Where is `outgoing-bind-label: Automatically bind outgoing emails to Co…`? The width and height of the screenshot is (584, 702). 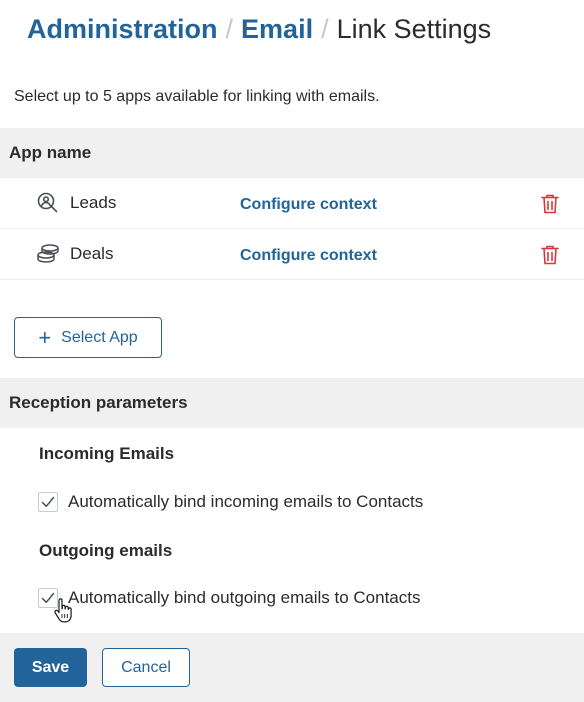
outgoing-bind-label: Automatically bind outgoing emails to Co… is located at coordinates (244, 598).